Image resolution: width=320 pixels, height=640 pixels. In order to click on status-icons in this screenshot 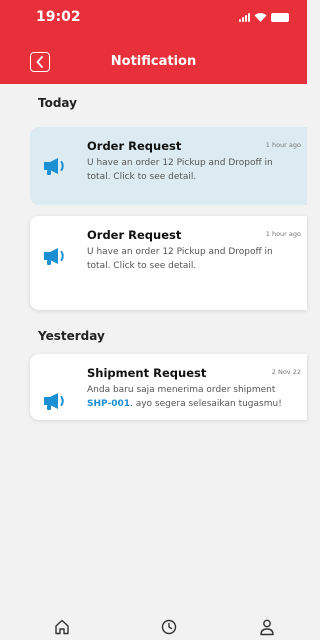, I will do `click(264, 17)`.